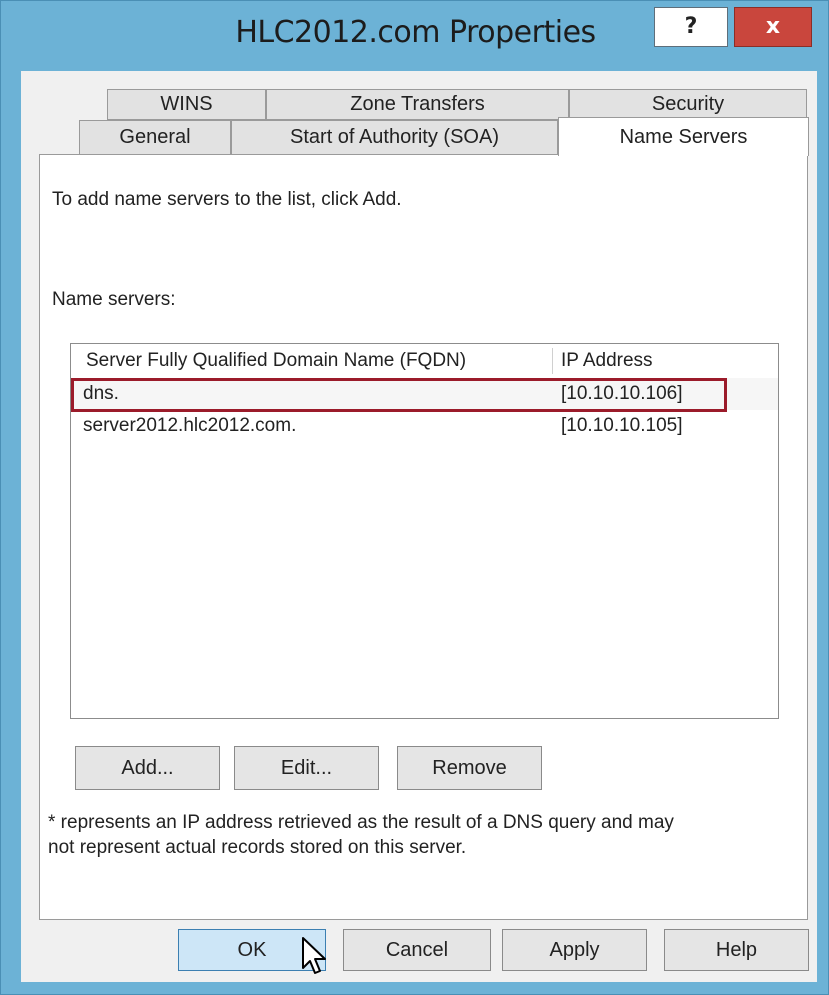  I want to click on table-row: server2012.hlc2012.com. [10.10.10.105], so click(424, 426).